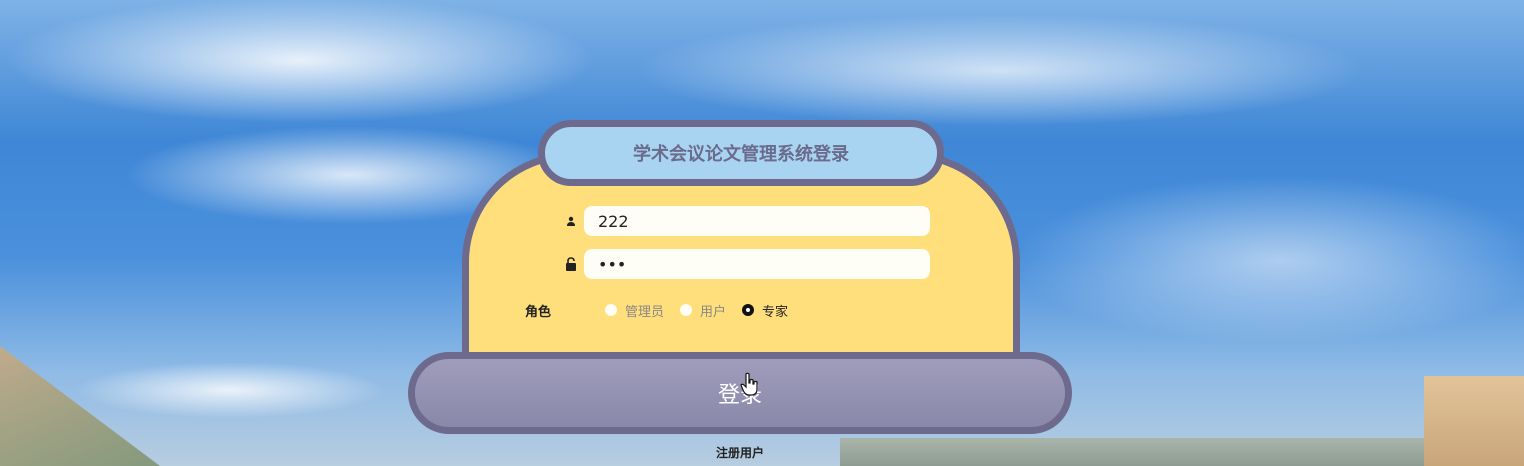  What do you see at coordinates (645, 312) in the screenshot?
I see `role-option-label: 管理员` at bounding box center [645, 312].